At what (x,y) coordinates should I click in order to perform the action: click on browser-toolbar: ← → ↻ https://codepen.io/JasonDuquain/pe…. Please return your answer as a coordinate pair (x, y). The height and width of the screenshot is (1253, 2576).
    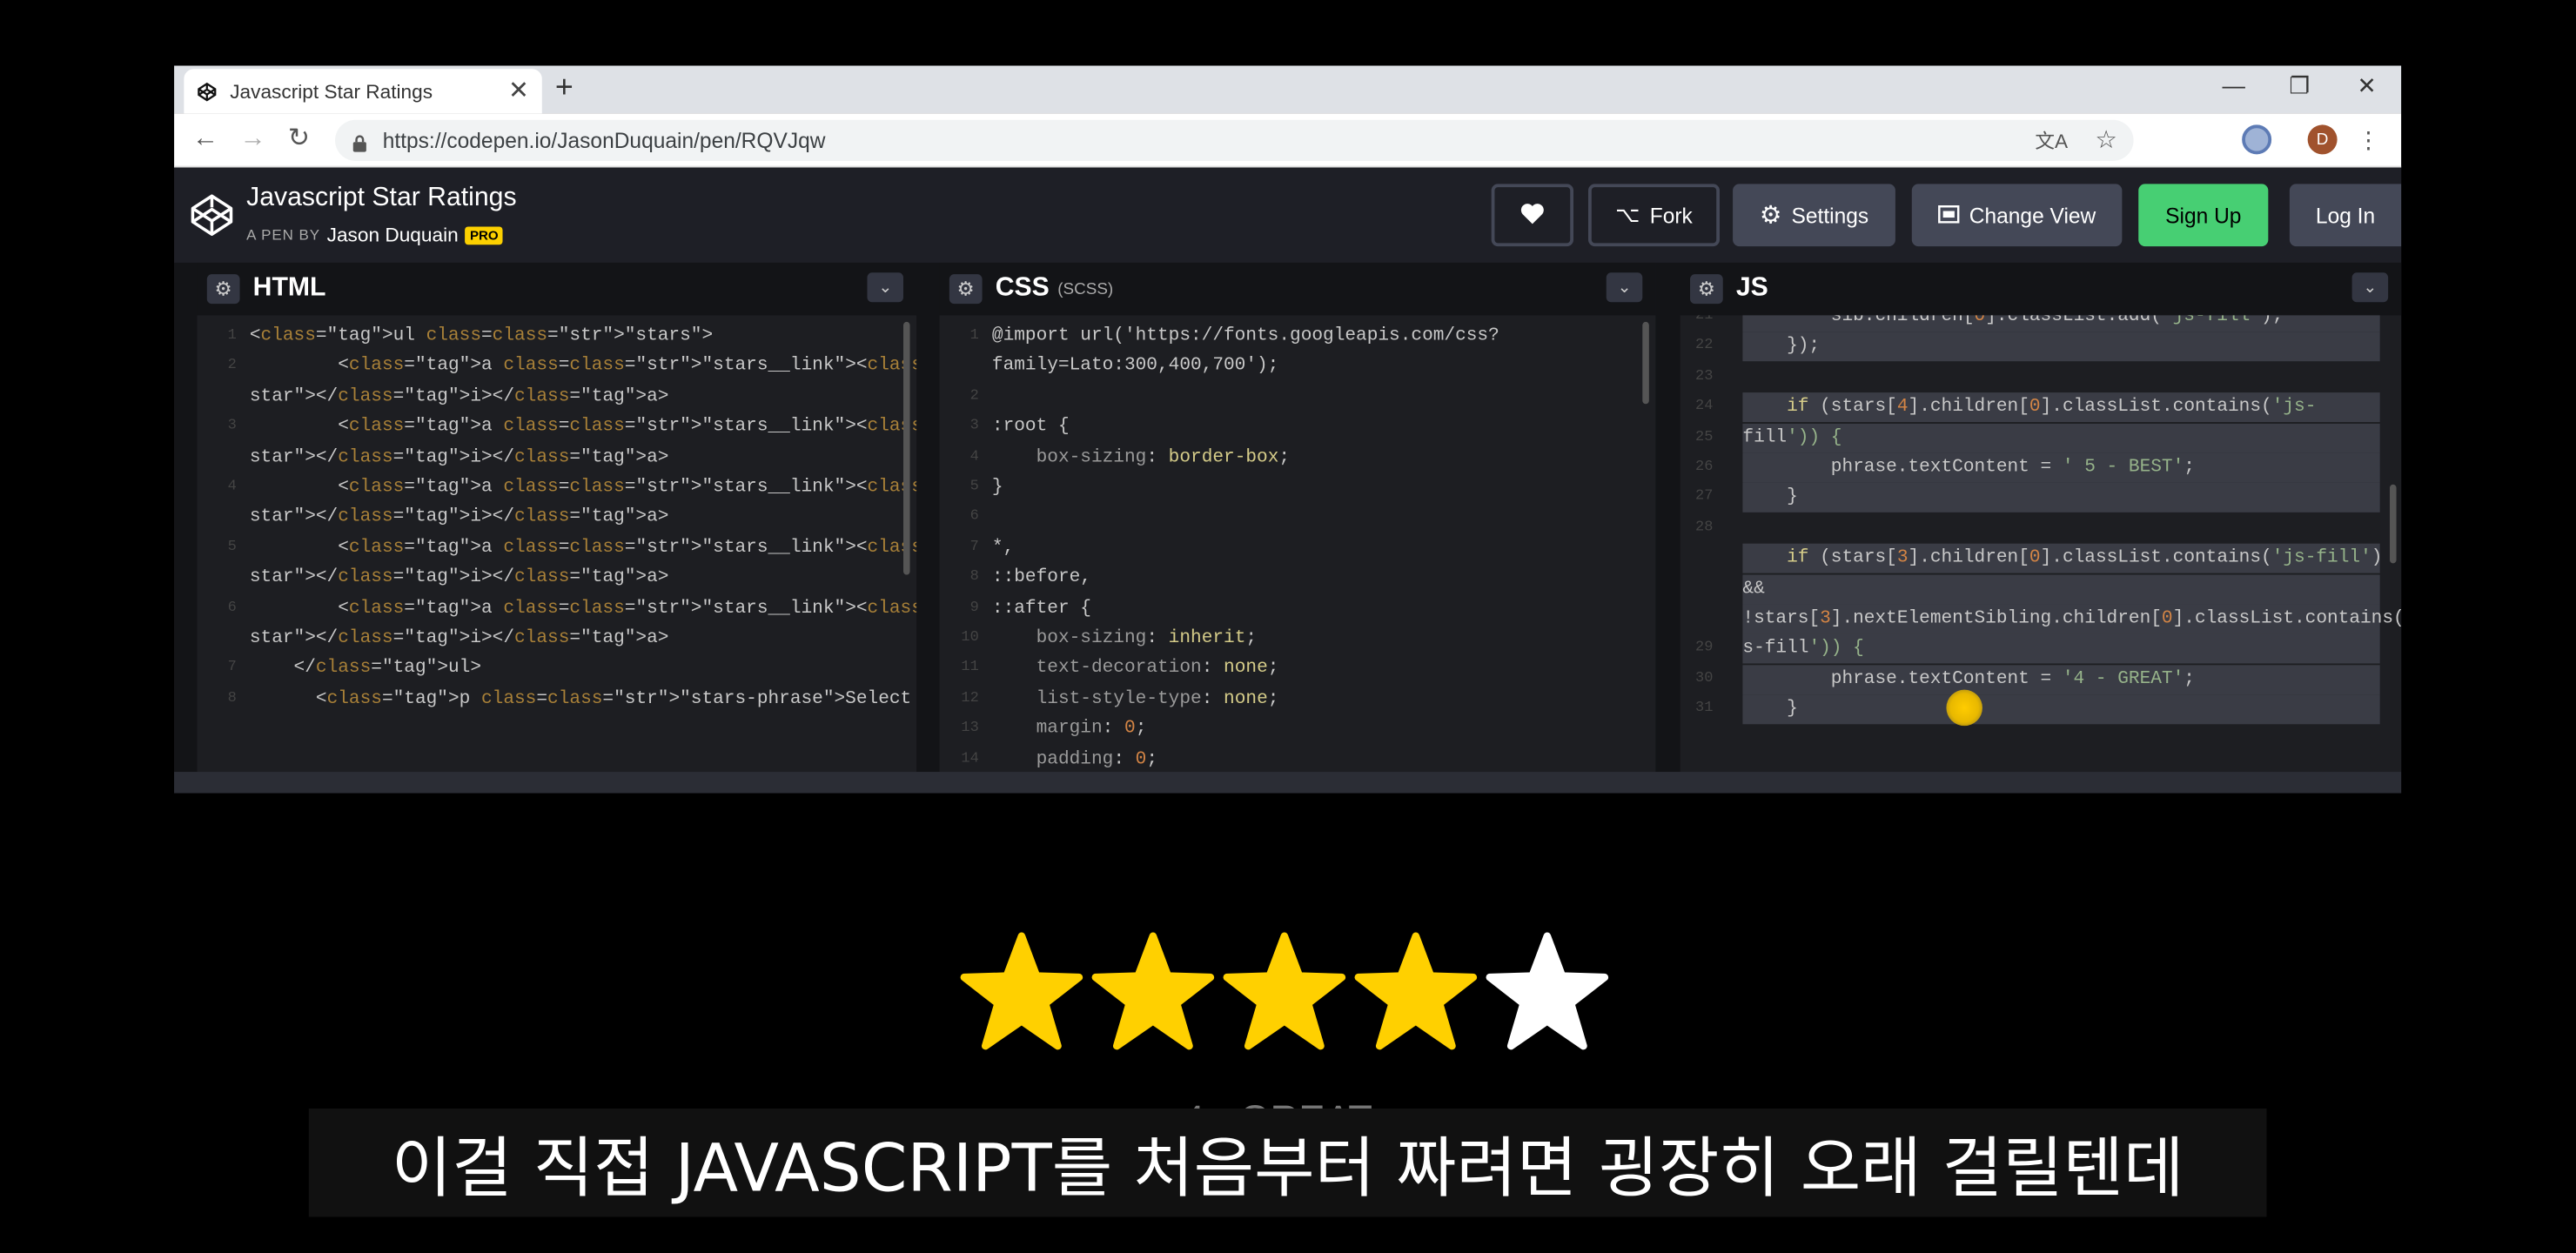
    Looking at the image, I should click on (1288, 140).